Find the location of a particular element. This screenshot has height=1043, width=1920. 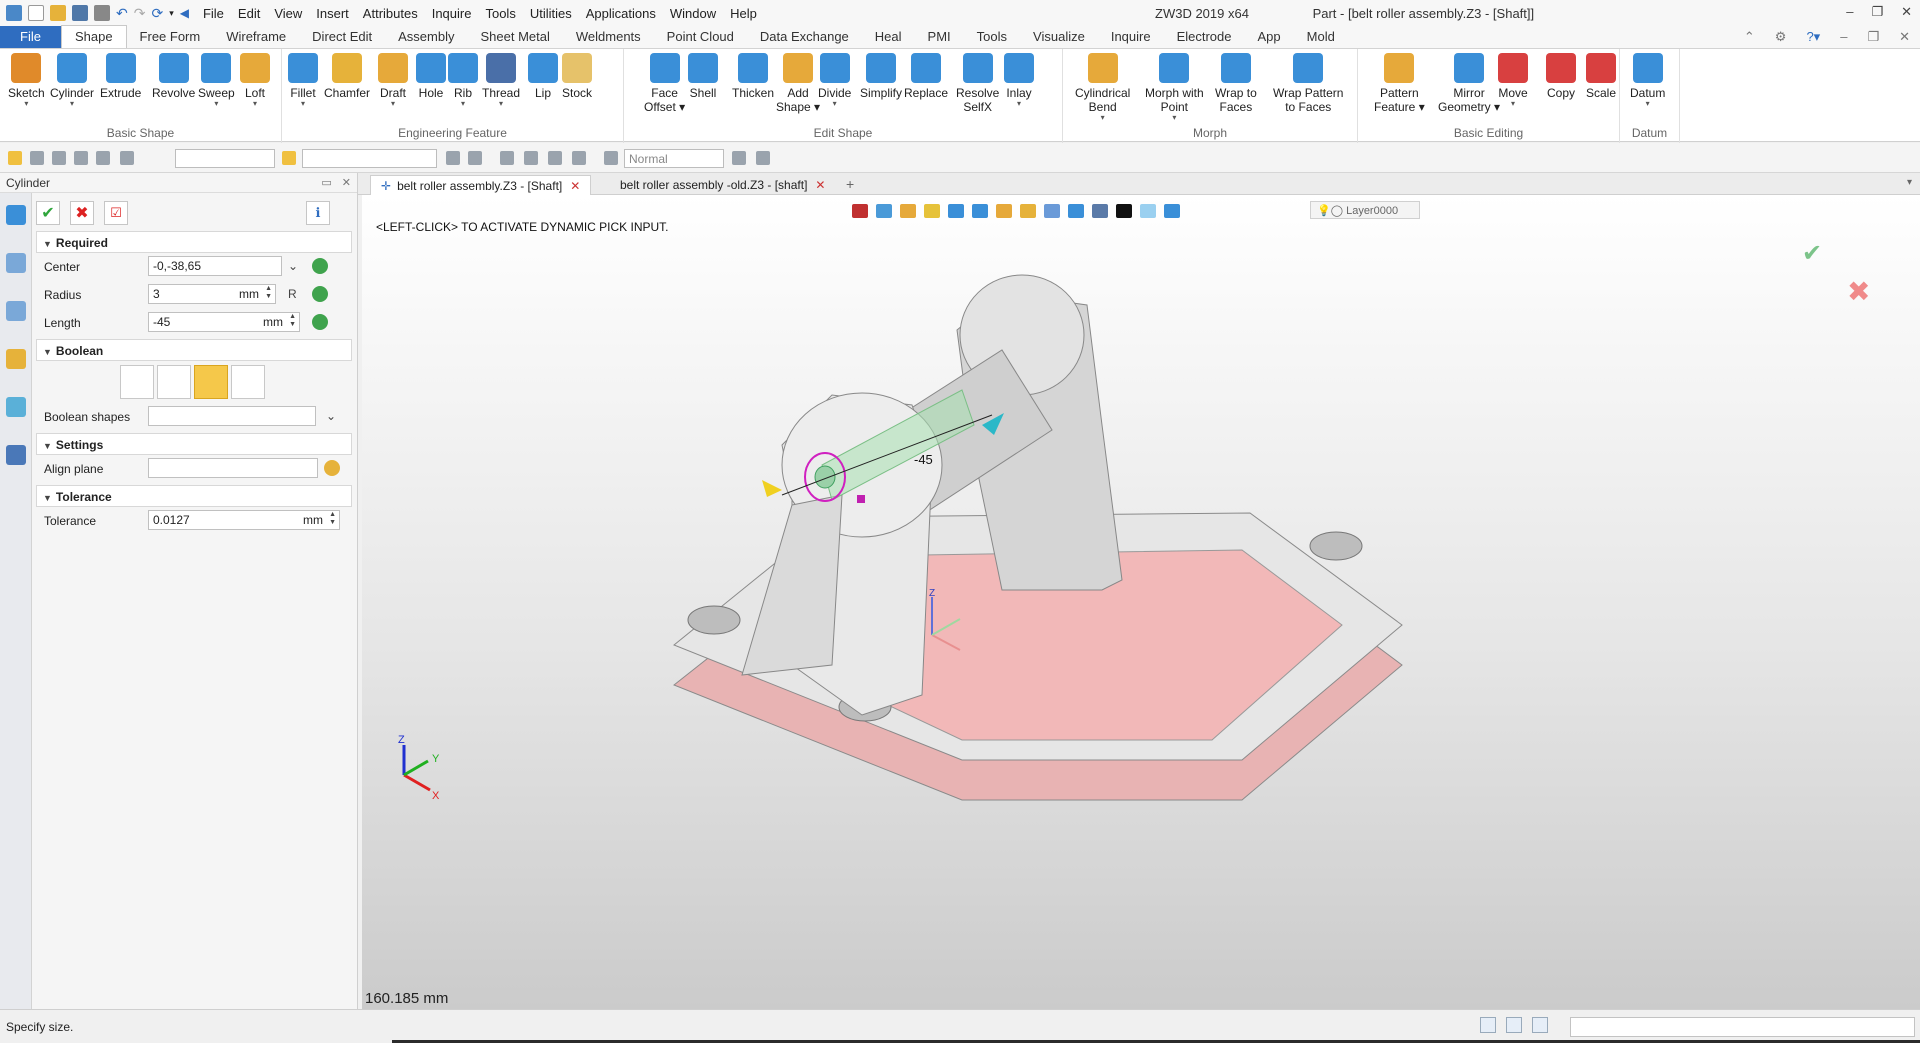

tab-list-icon: ▾ is located at coordinates (1909, 182).